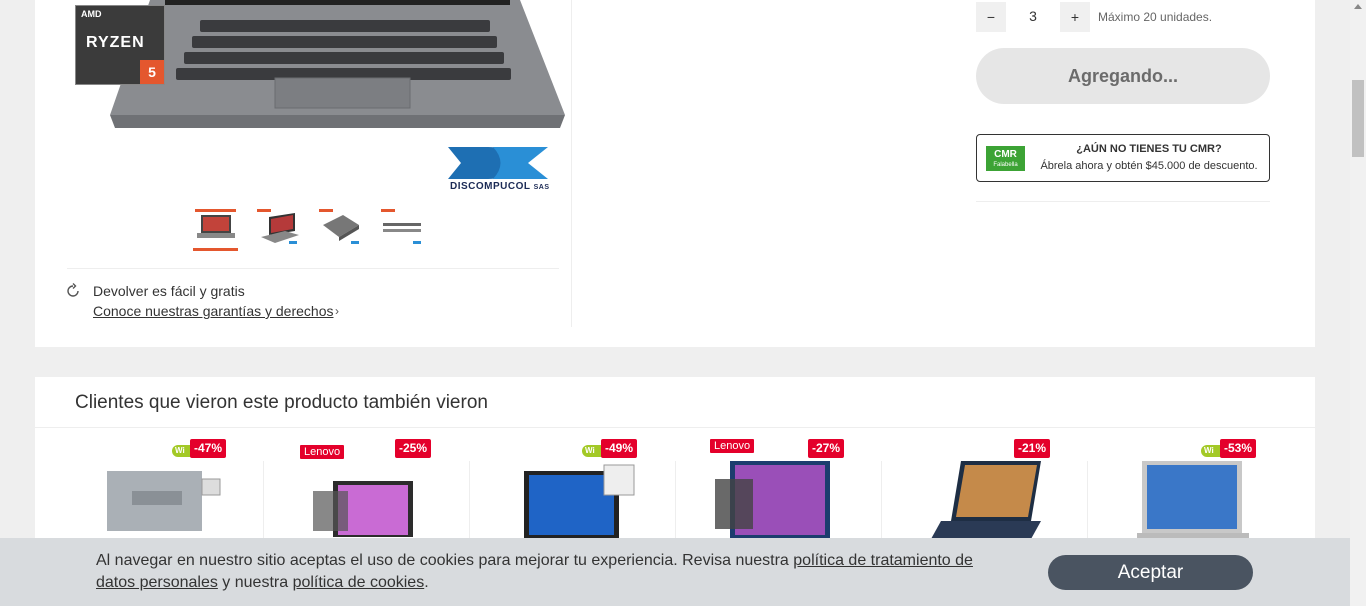 The width and height of the screenshot is (1366, 606). Describe the element at coordinates (313, 268) in the screenshot. I see `gallery-divider` at that location.